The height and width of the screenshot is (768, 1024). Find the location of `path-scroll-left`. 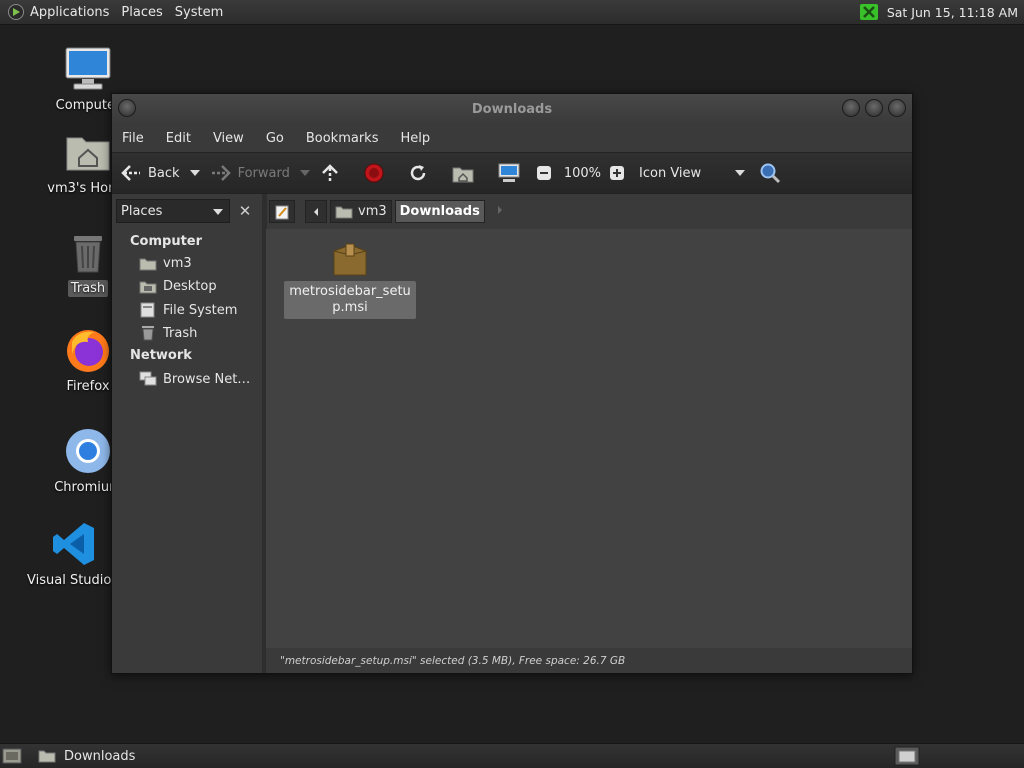

path-scroll-left is located at coordinates (316, 211).